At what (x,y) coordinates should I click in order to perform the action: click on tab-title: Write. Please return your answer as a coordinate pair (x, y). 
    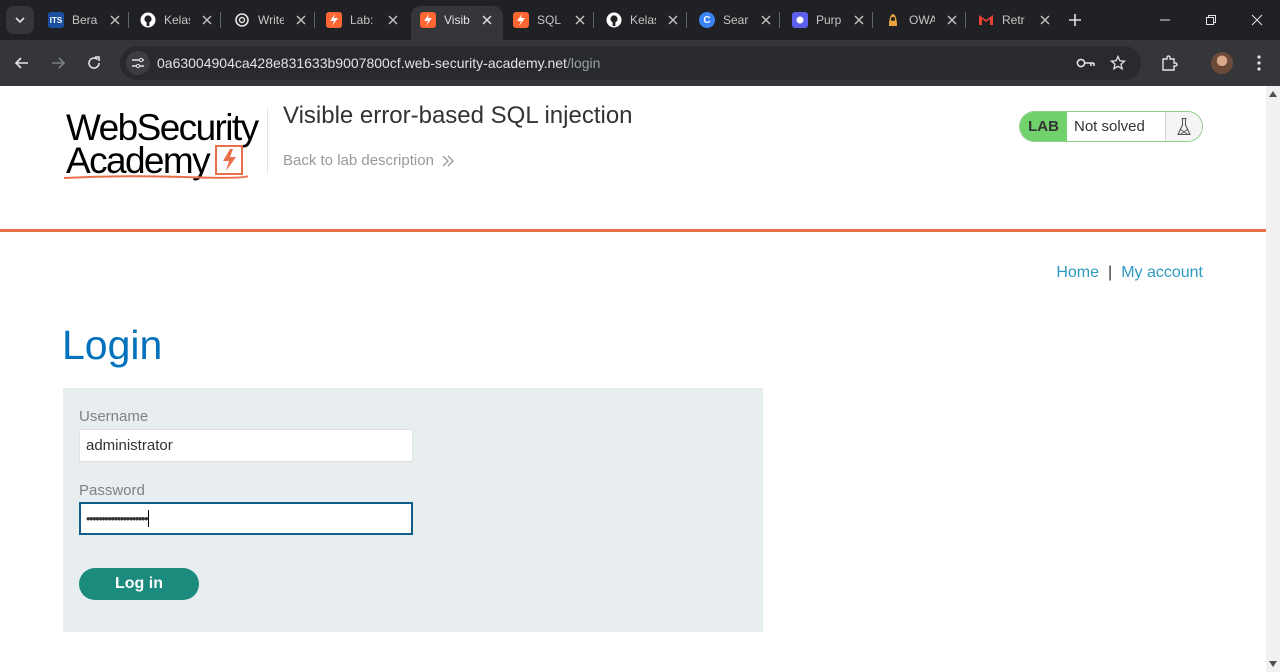
    Looking at the image, I should click on (271, 20).